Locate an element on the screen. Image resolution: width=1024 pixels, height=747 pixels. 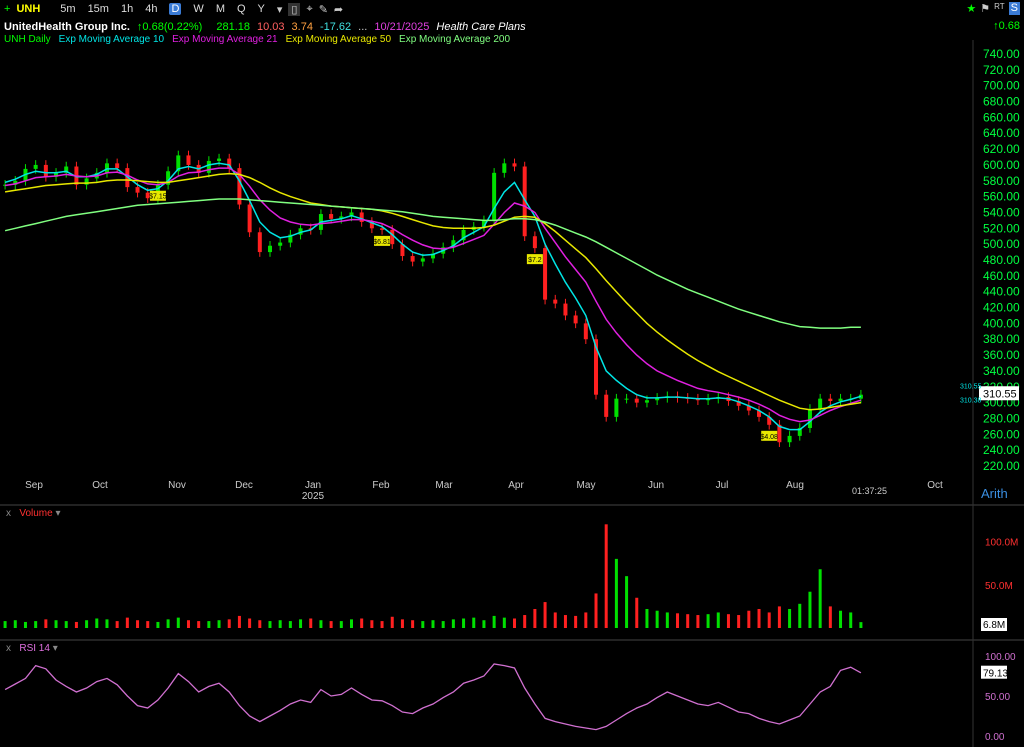
timer-label: 01:37:25 is located at coordinates (869, 491).